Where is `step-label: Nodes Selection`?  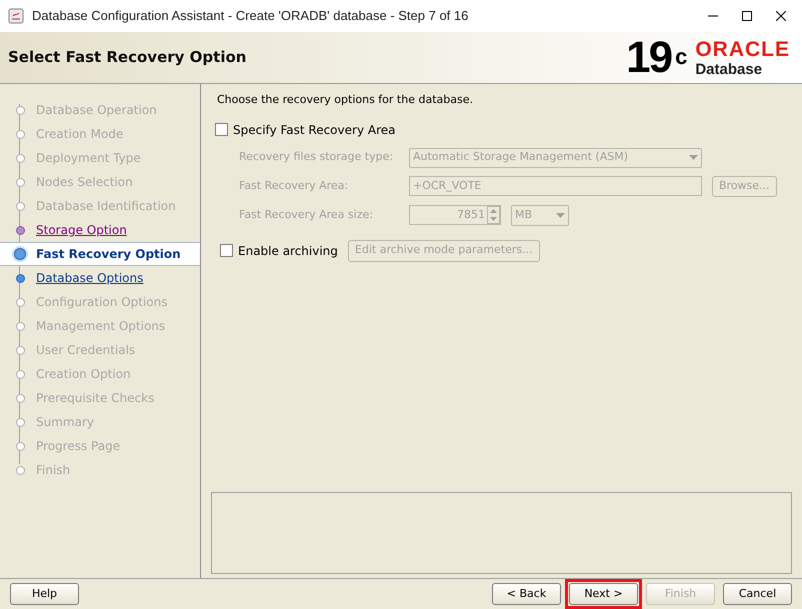
step-label: Nodes Selection is located at coordinates (84, 182).